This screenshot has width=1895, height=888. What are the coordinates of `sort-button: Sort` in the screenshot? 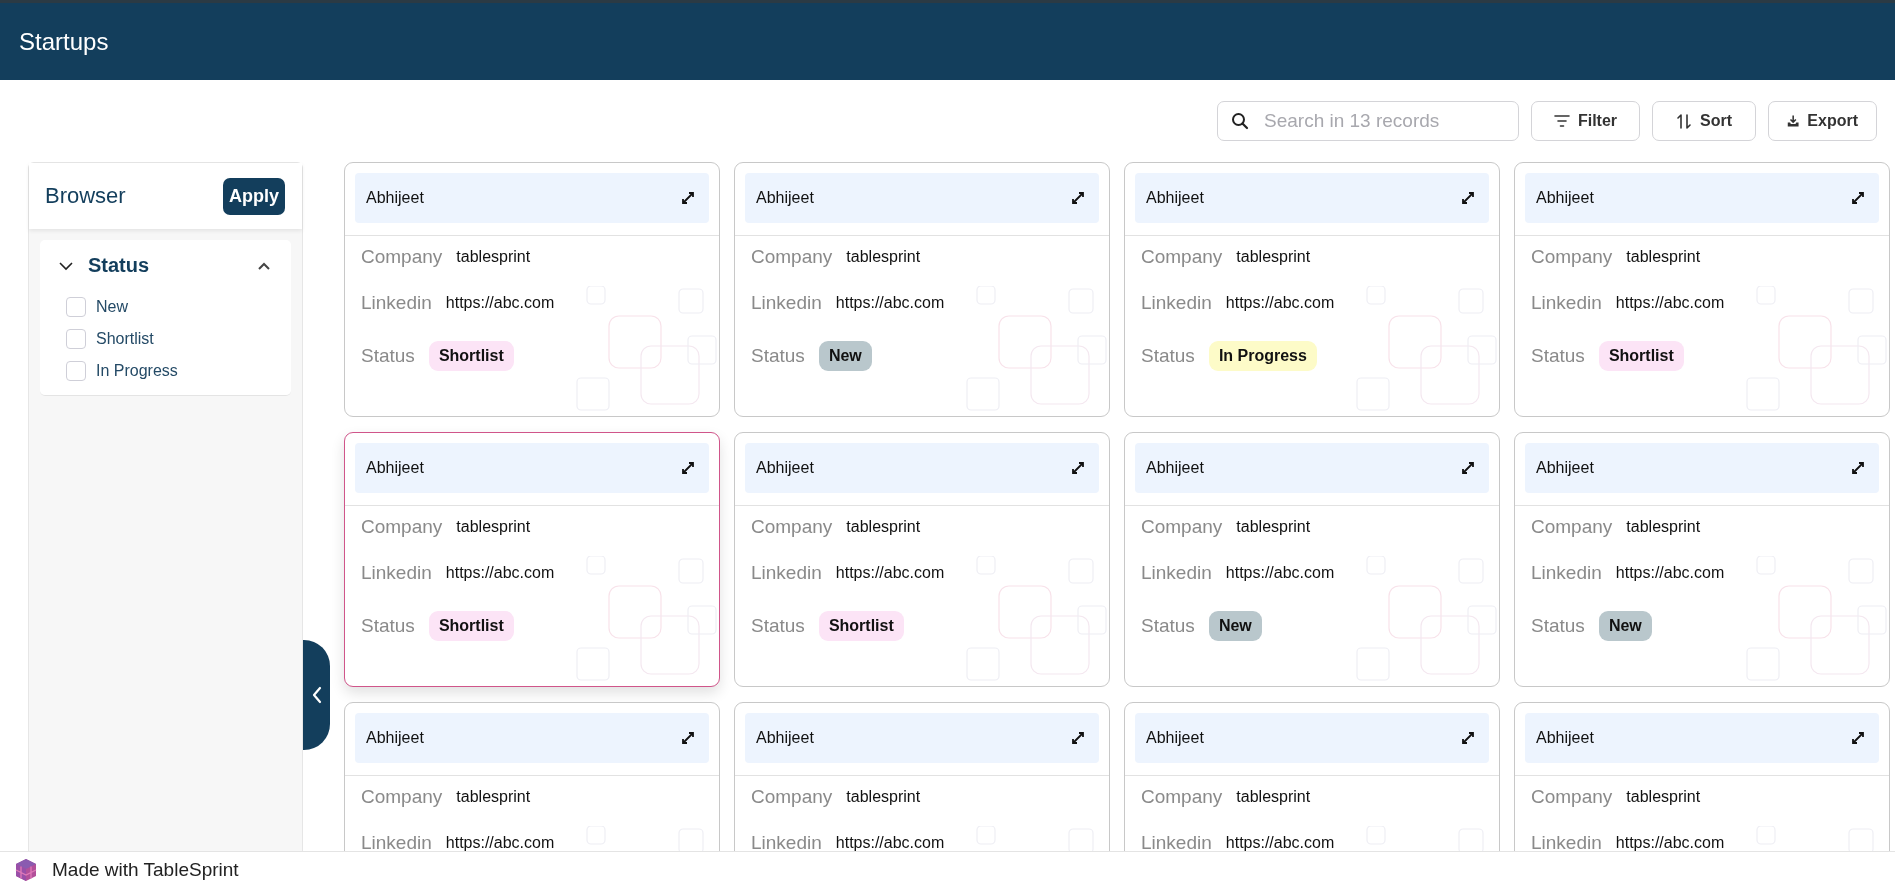 It's located at (1704, 121).